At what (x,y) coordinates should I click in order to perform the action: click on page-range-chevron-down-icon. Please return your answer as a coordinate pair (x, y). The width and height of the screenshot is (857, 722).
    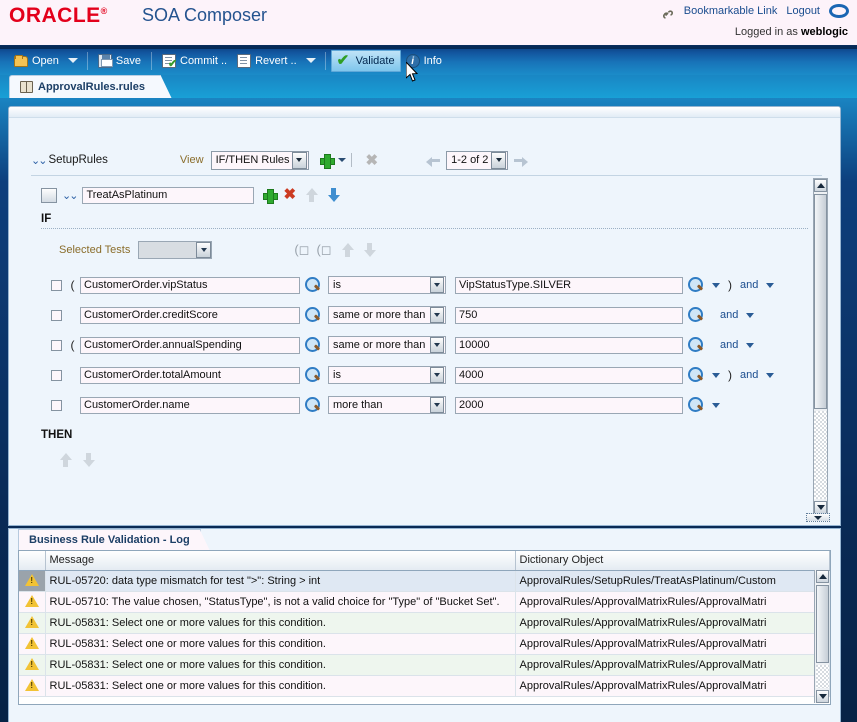
    Looking at the image, I should click on (499, 160).